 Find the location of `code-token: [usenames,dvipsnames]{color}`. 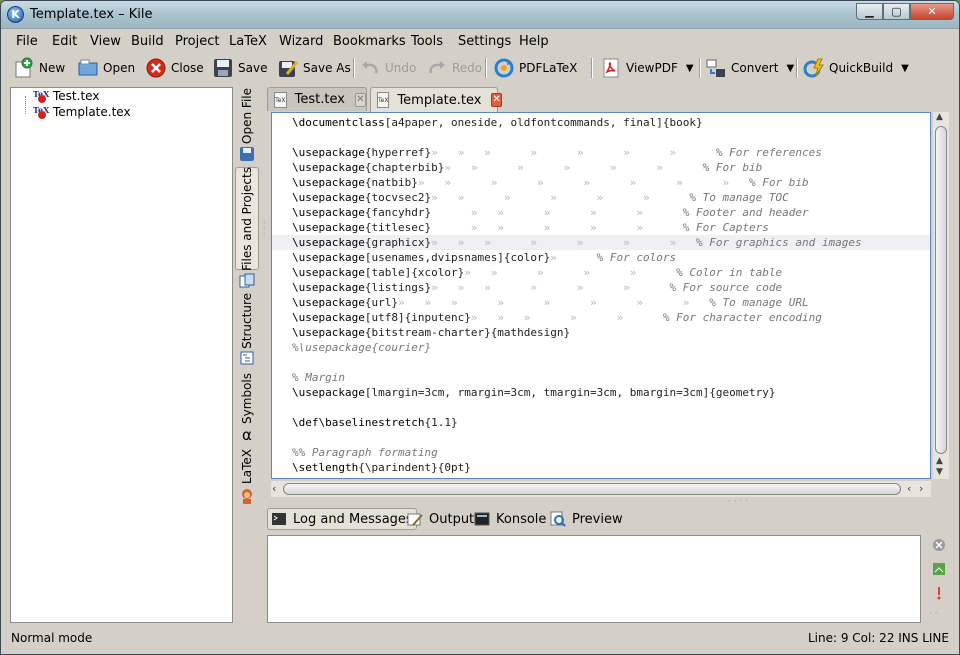

code-token: [usenames,dvipsnames]{color} is located at coordinates (457, 257).